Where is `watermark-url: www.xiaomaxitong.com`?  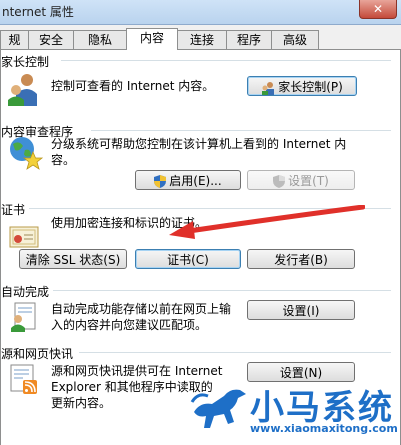
watermark-url: www.xiaomaxitong.com is located at coordinates (324, 428).